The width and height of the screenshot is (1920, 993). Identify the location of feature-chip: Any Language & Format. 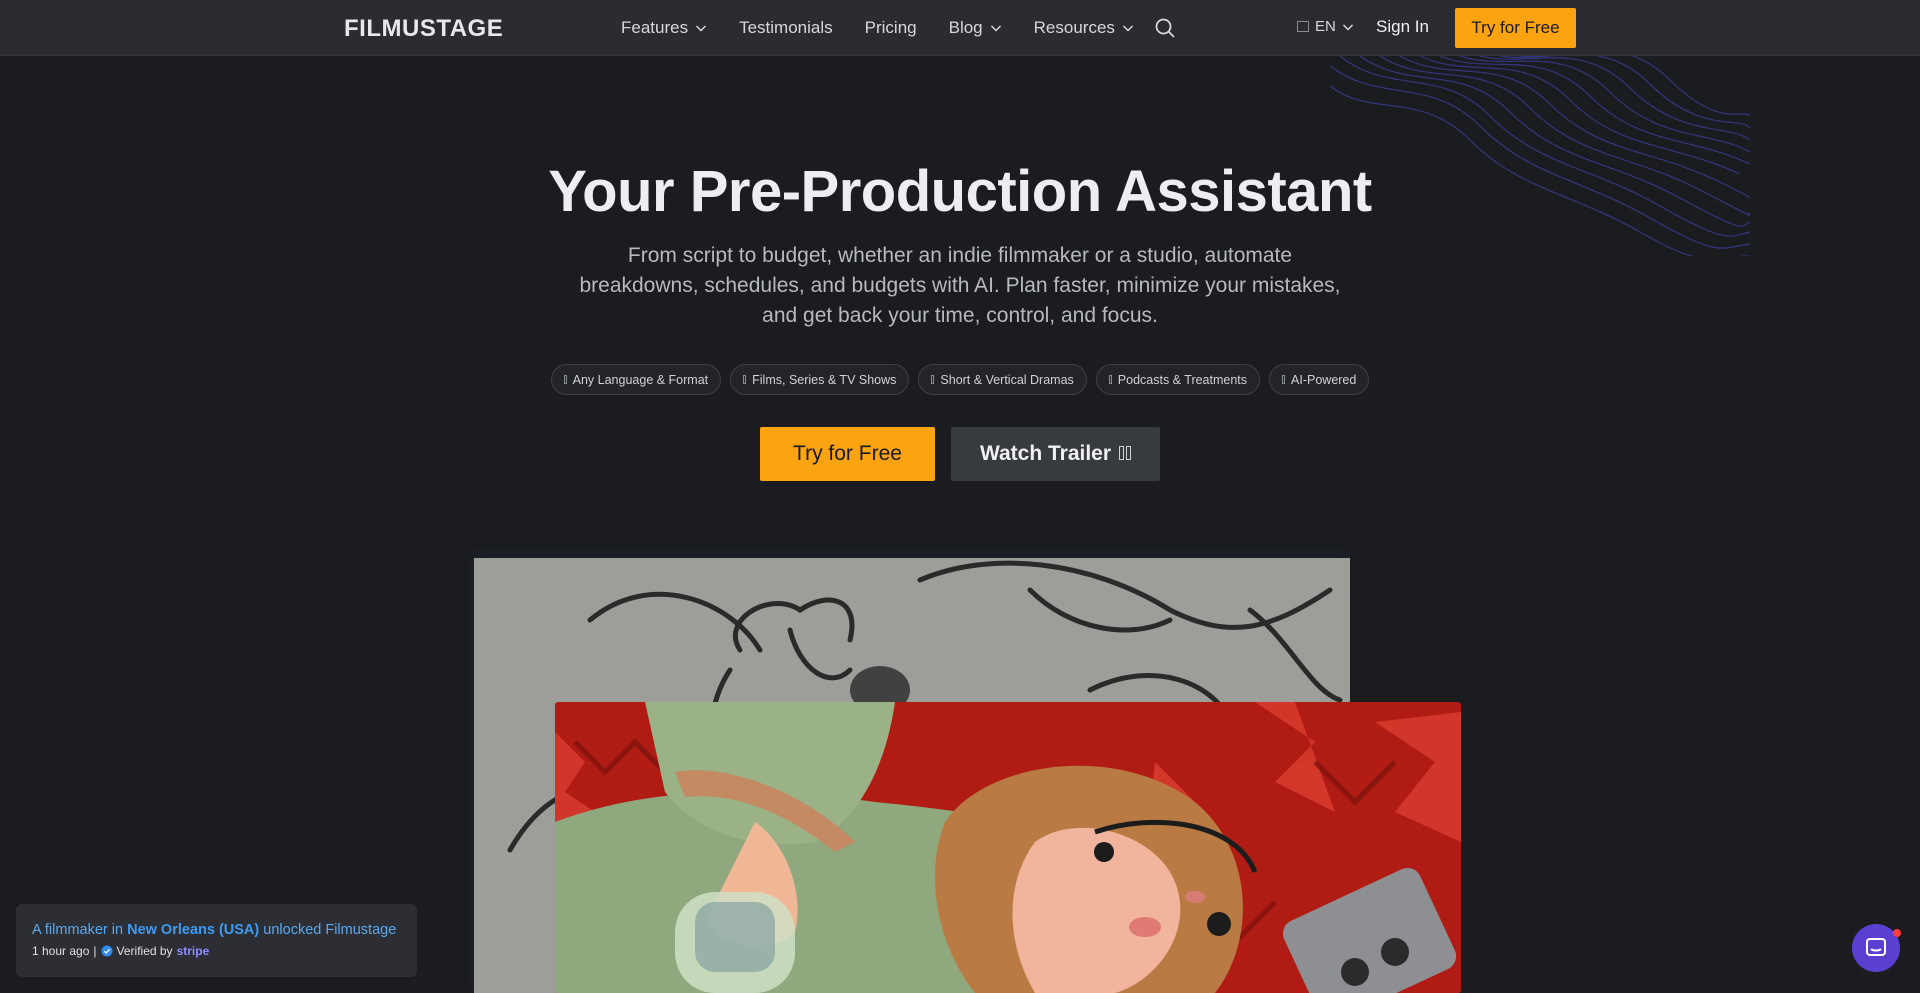
(636, 379).